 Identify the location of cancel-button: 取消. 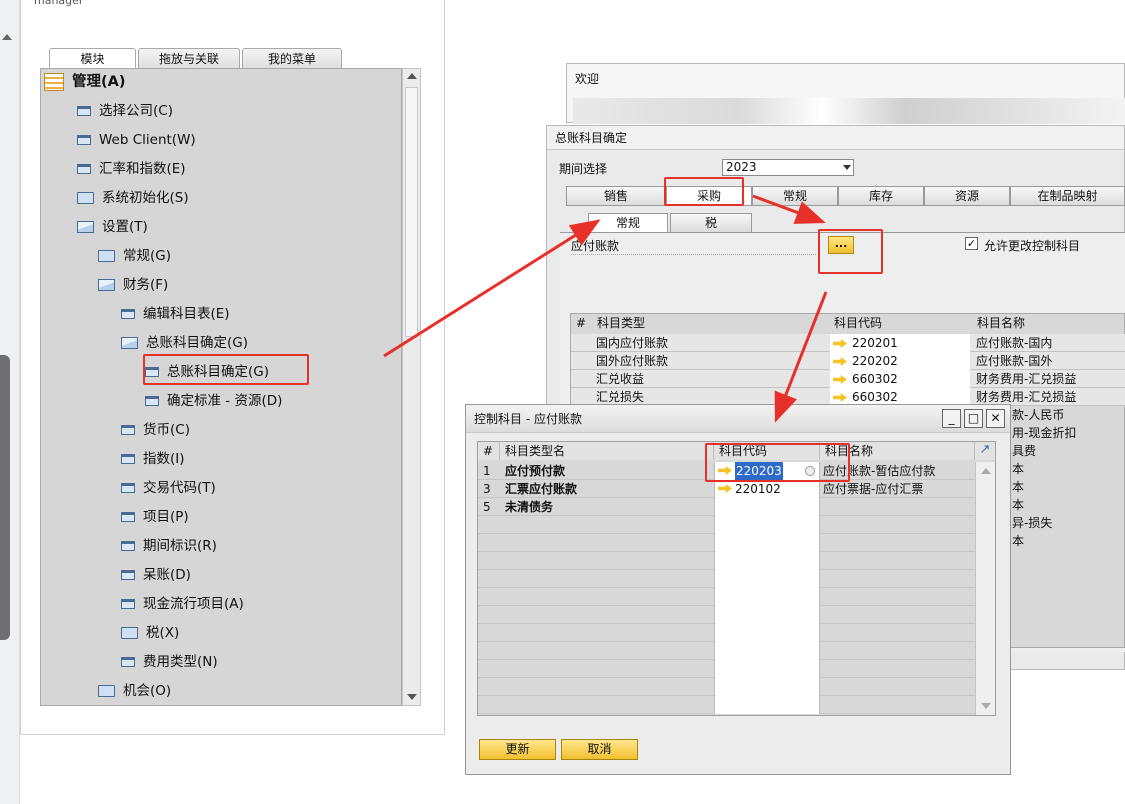
(599, 749).